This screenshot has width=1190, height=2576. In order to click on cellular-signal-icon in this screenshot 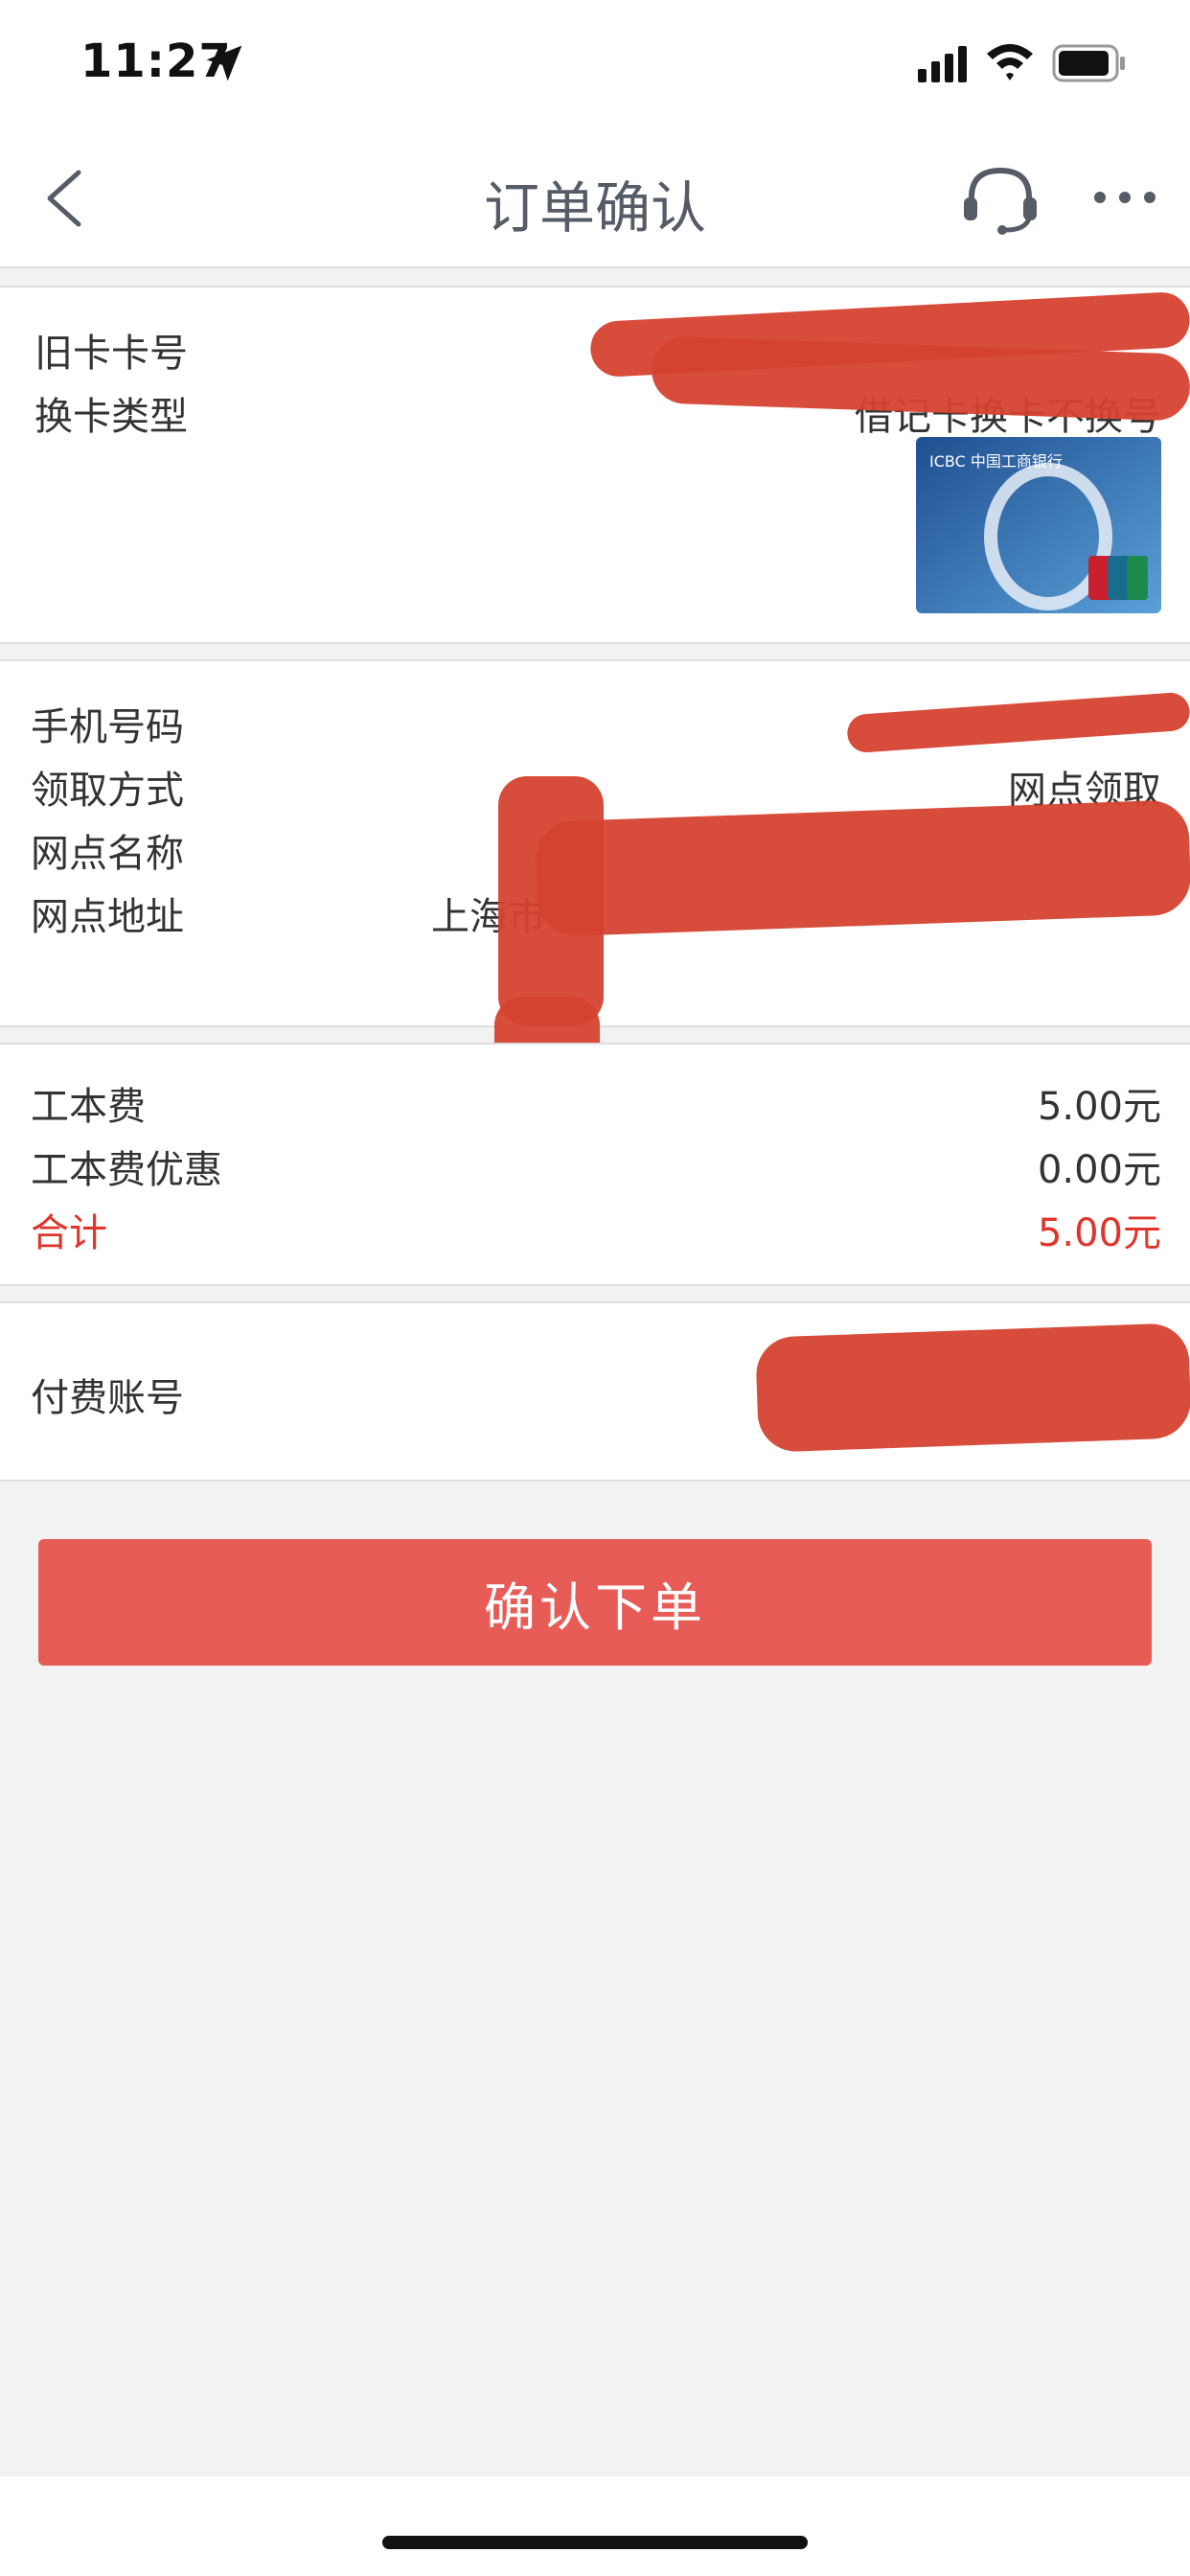, I will do `click(943, 64)`.